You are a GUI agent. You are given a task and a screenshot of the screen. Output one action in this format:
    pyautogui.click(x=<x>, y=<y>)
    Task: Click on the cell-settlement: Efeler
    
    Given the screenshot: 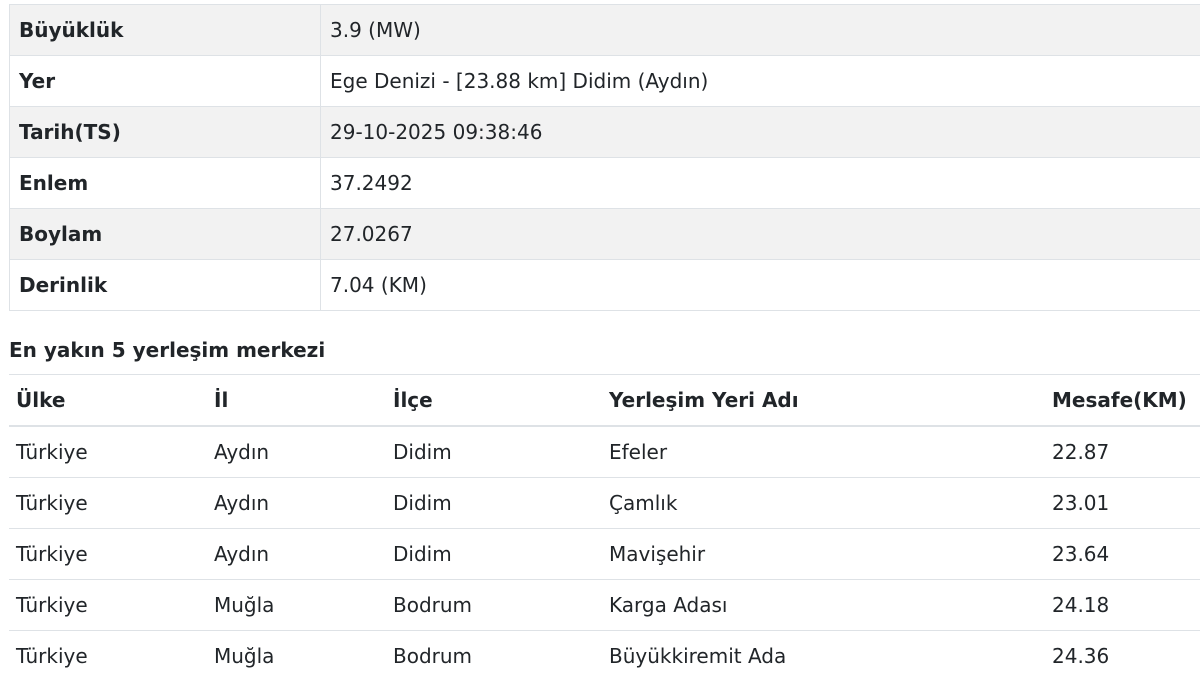 What is the action you would take?
    pyautogui.click(x=823, y=451)
    